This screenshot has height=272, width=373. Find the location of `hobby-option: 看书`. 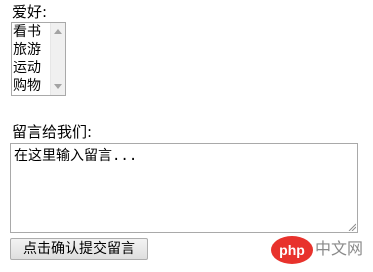

hobby-option: 看书 is located at coordinates (31, 32).